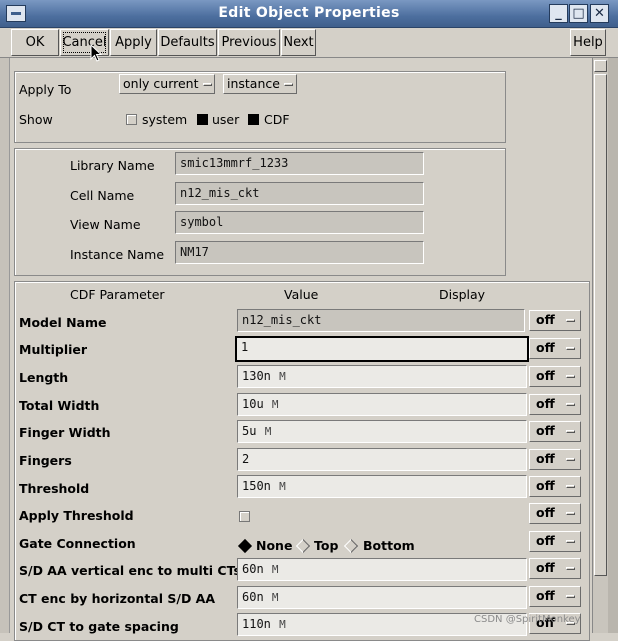 Image resolution: width=618 pixels, height=641 pixels. Describe the element at coordinates (76, 515) in the screenshot. I see `apply-threshold-label: Apply Threshold` at that location.